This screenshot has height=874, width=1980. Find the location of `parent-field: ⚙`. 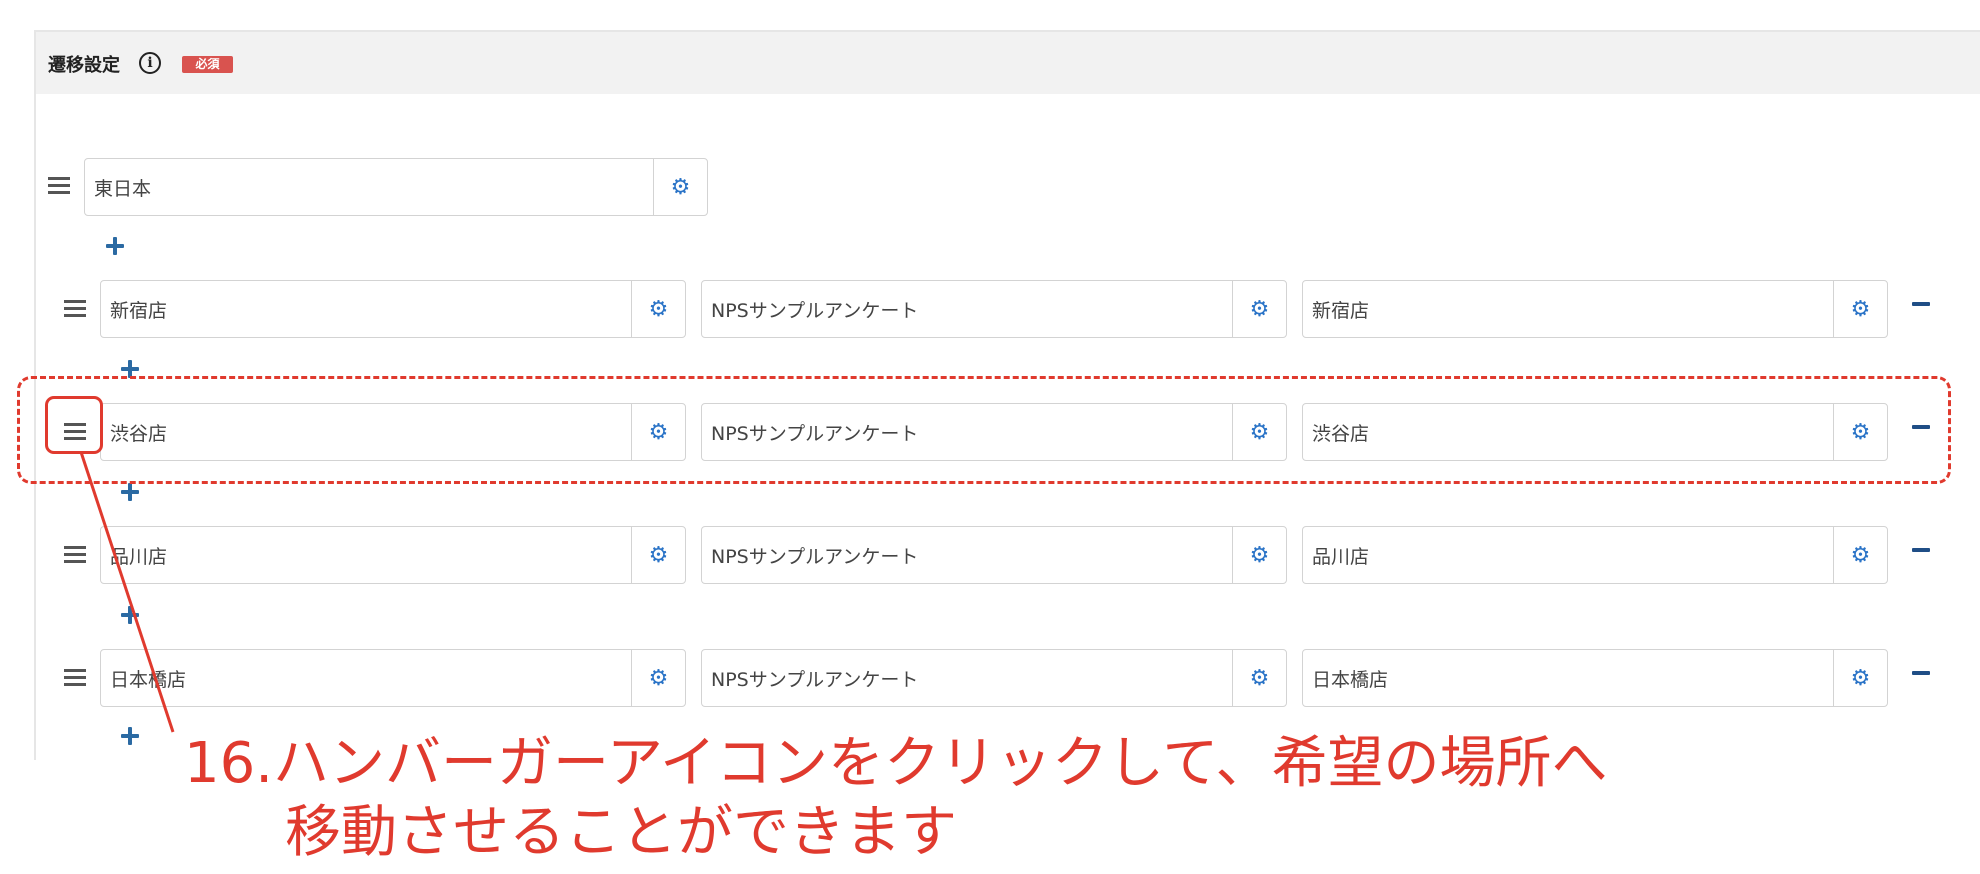

parent-field: ⚙ is located at coordinates (396, 187).